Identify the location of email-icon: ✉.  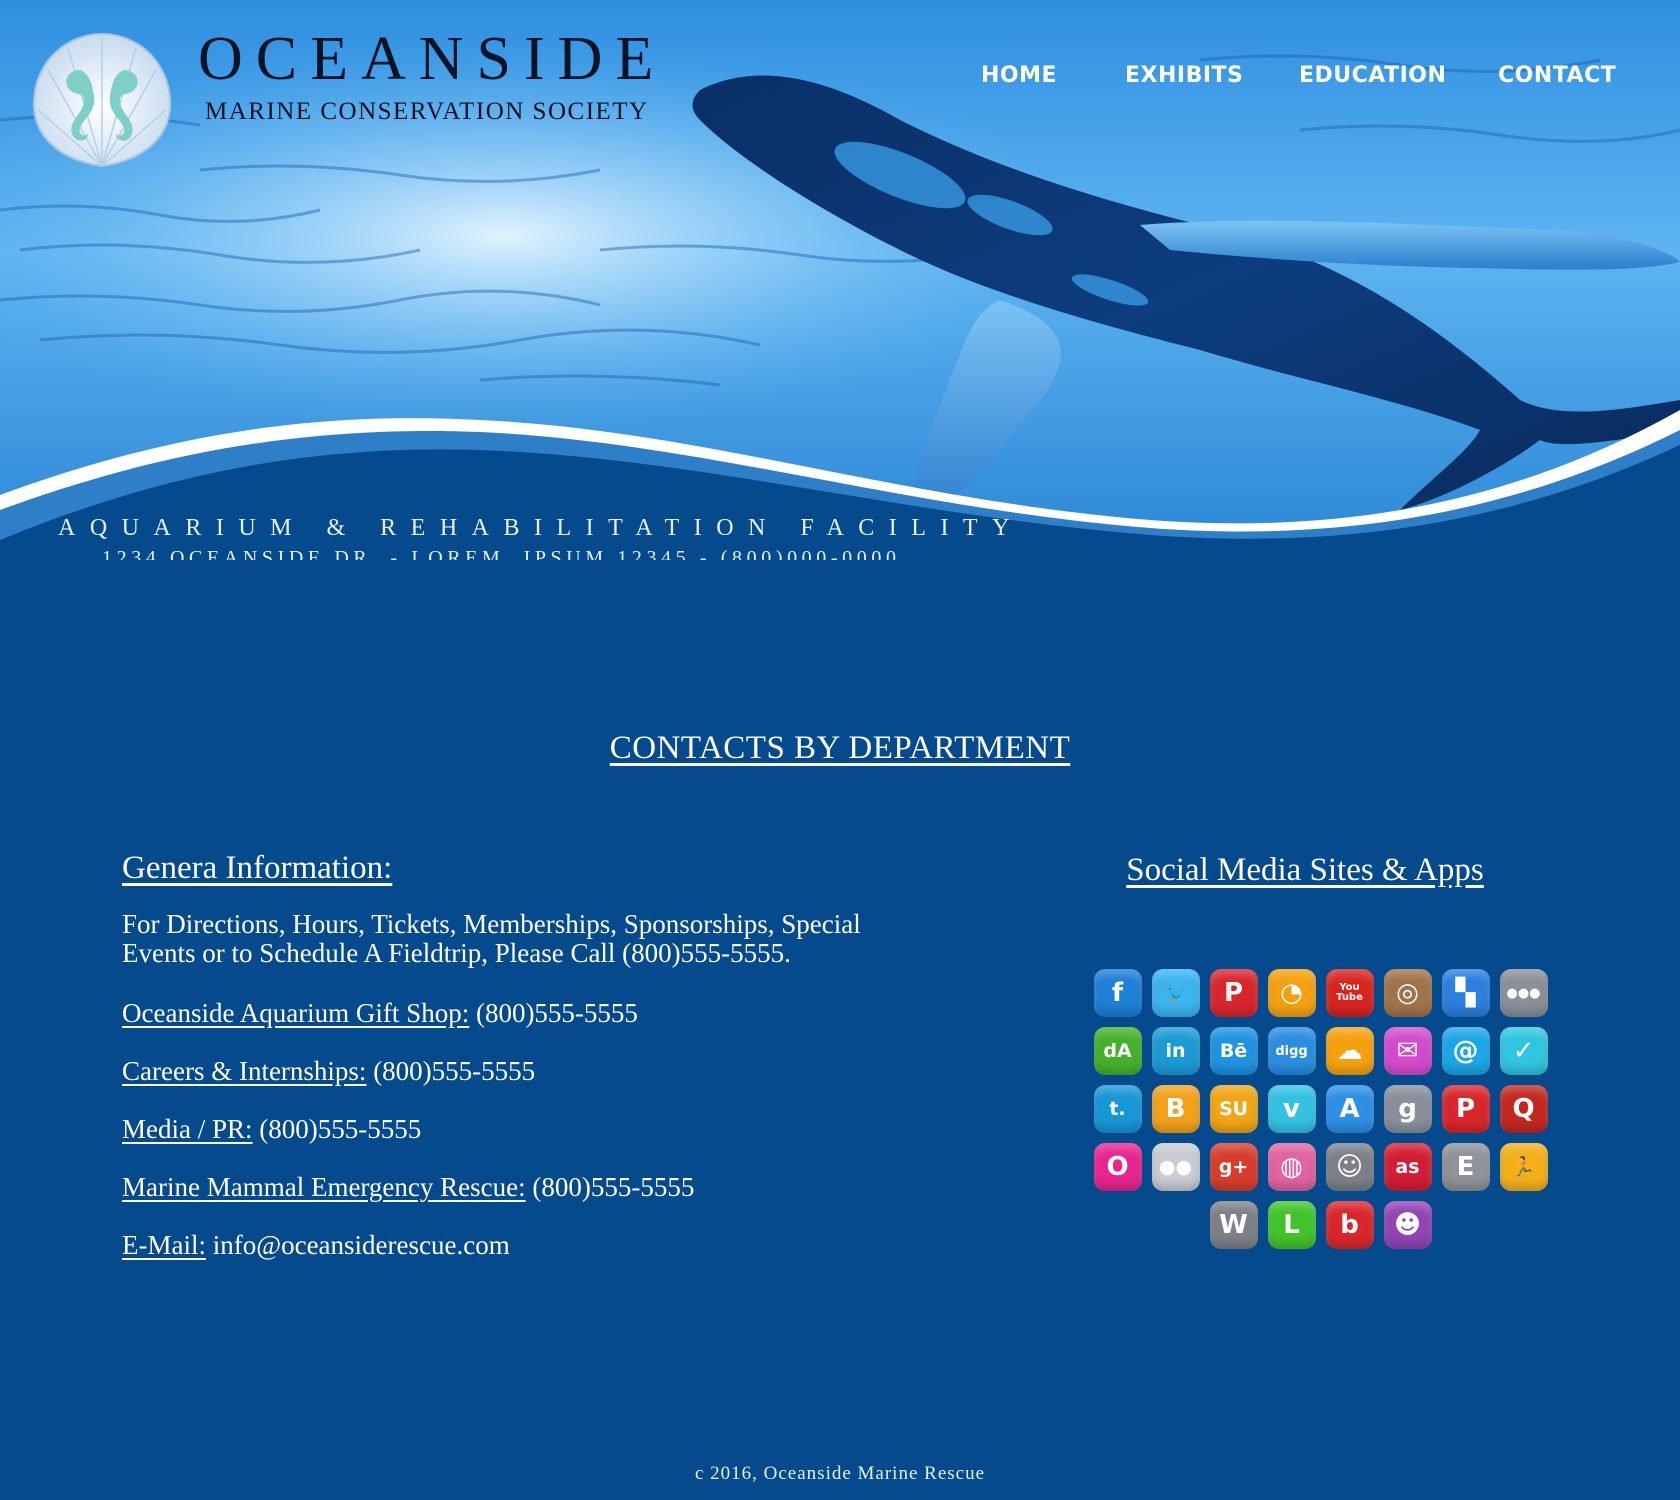
(1407, 1051).